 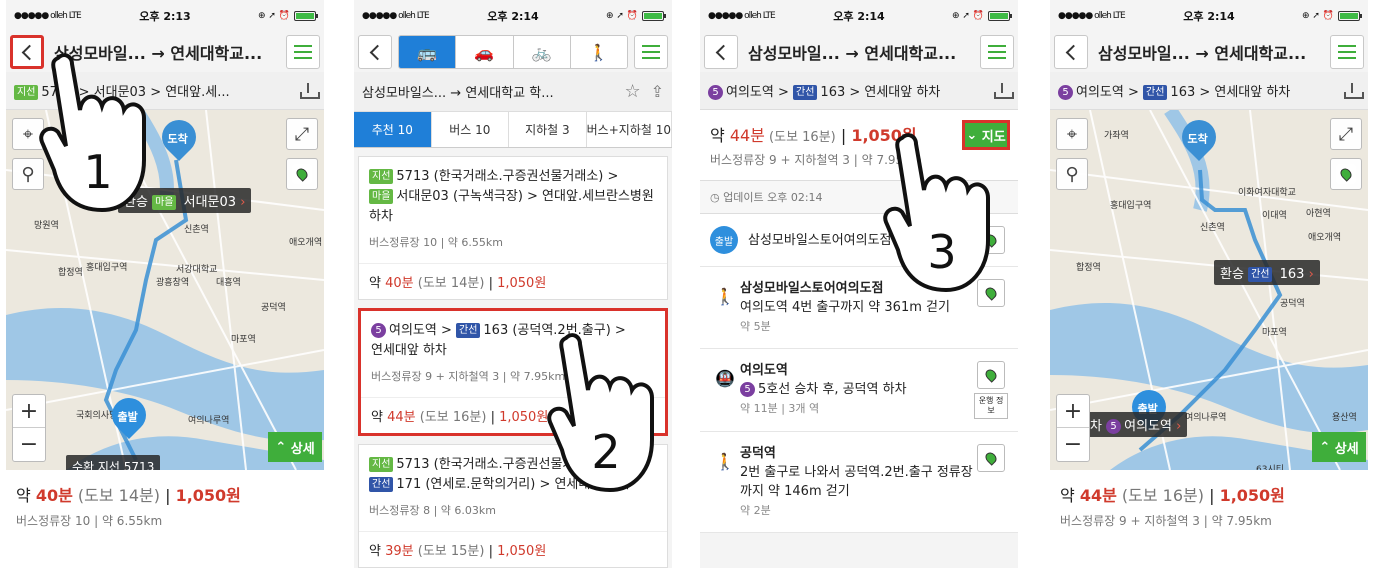 I want to click on bus-label-tooltip: 수환 지선 5713, so click(x=113, y=462).